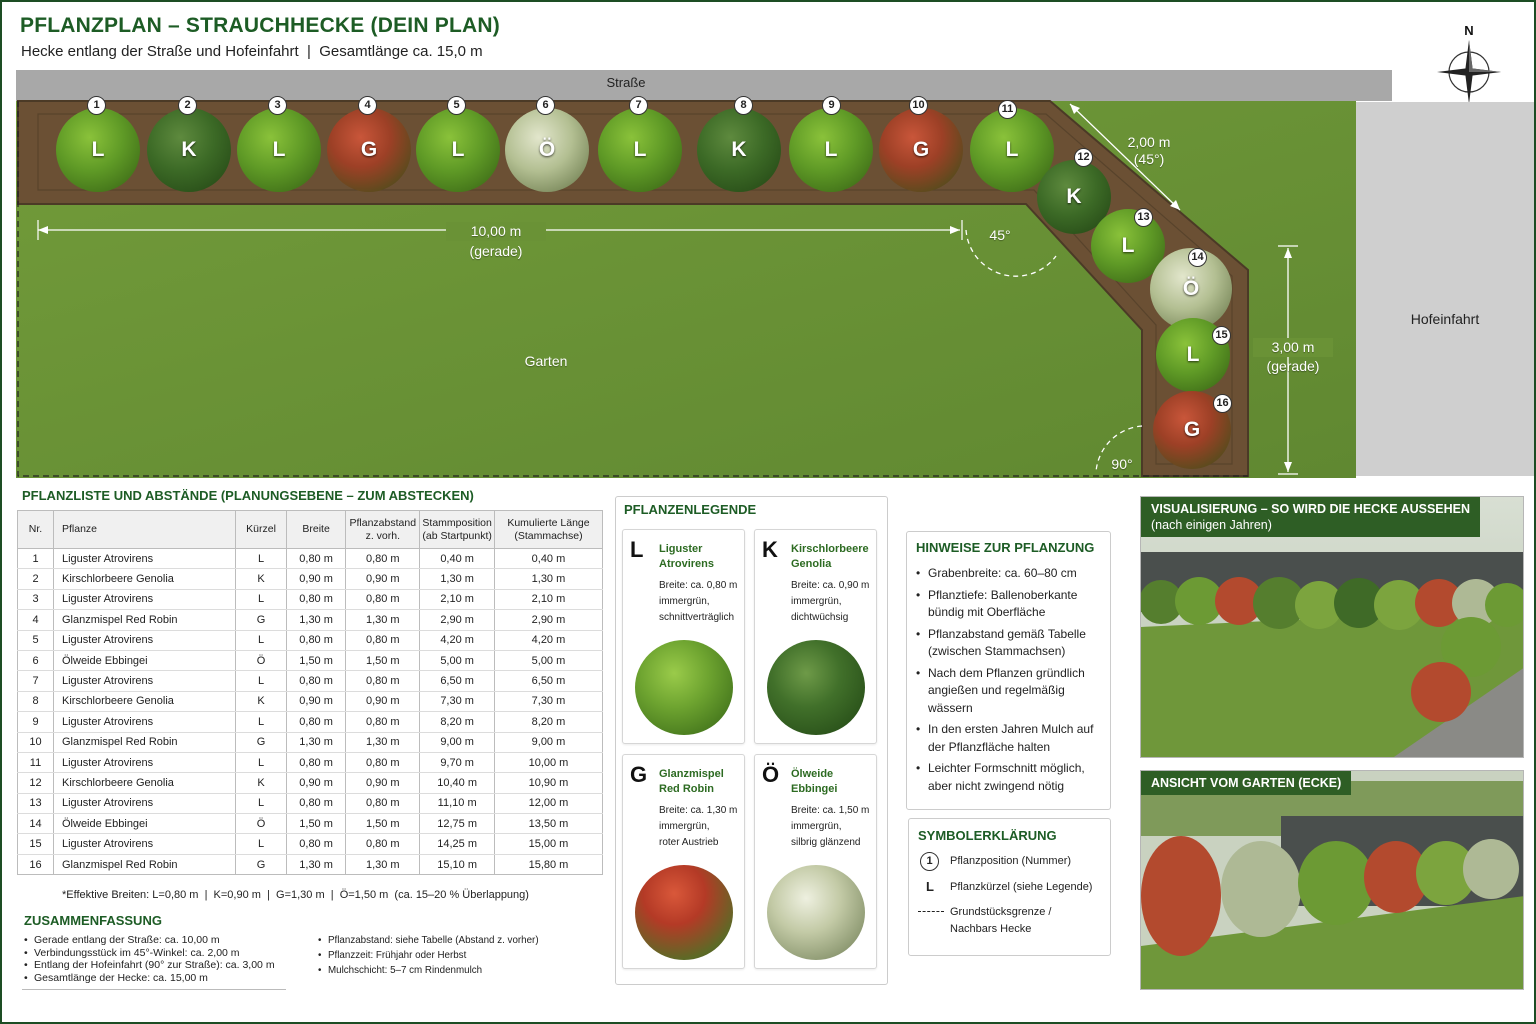  Describe the element at coordinates (1468, 30) in the screenshot. I see `north-label: N` at that location.